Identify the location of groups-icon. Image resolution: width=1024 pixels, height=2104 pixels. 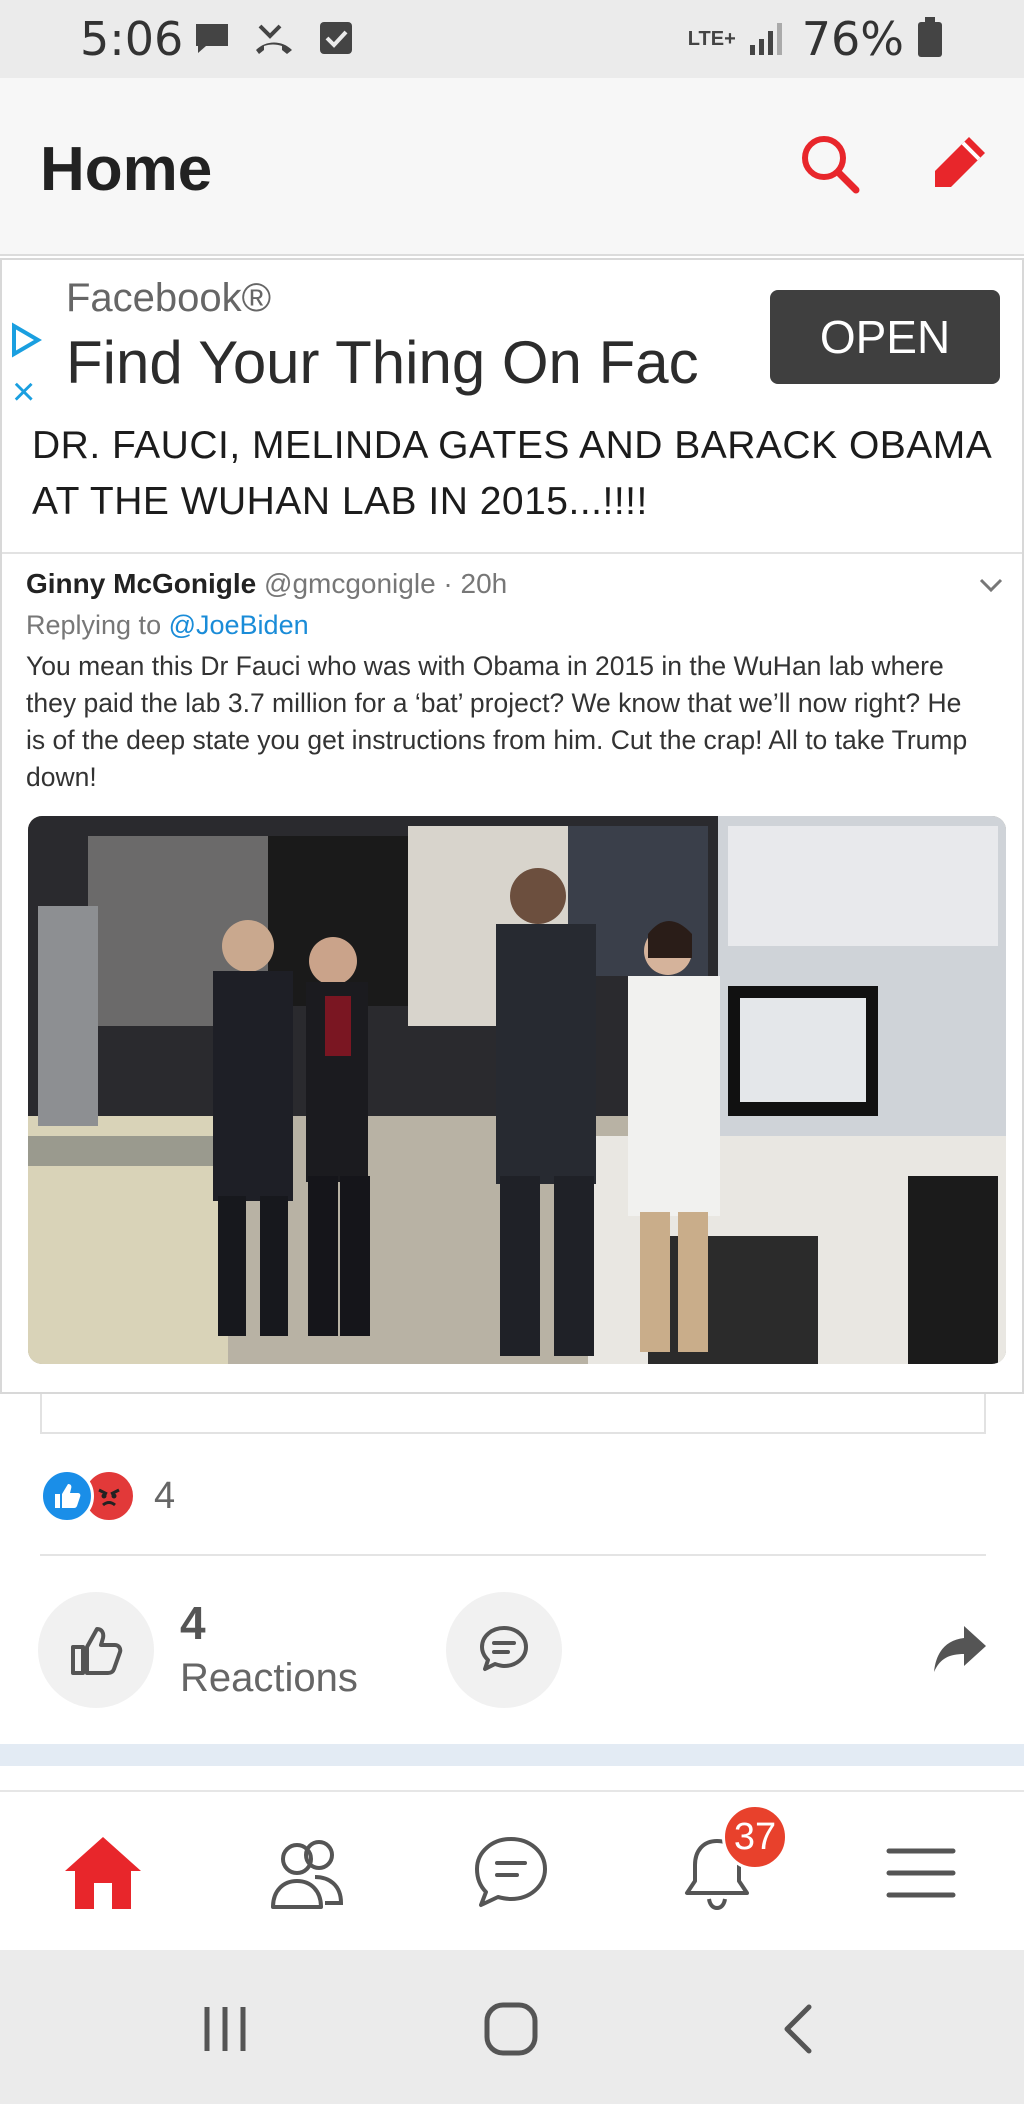
(307, 1874).